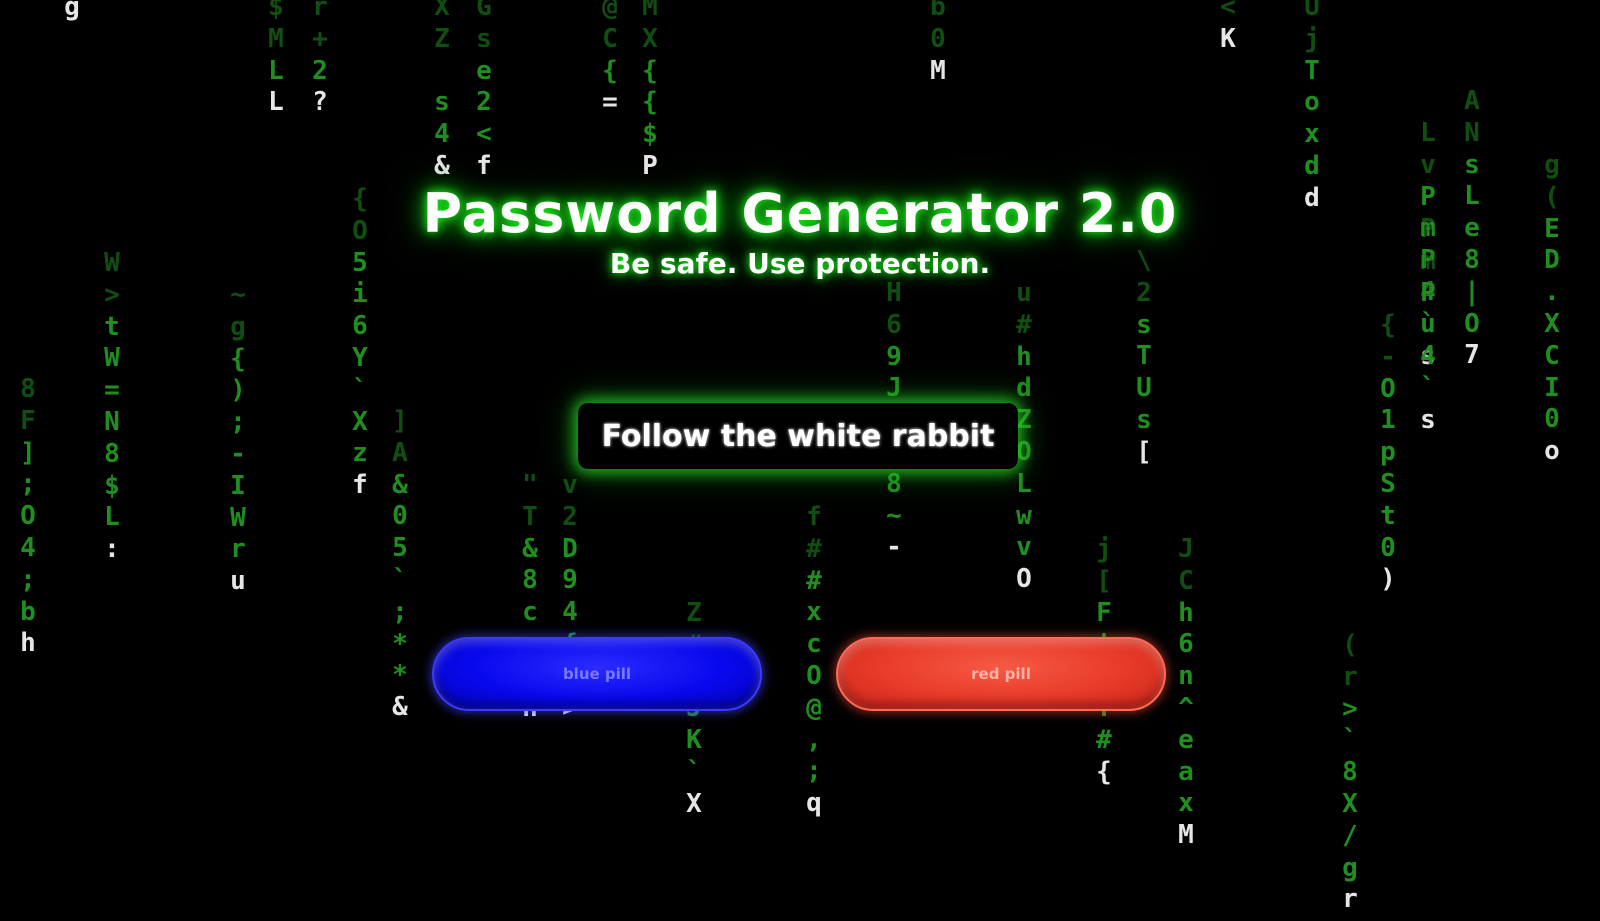 This screenshot has width=1600, height=921. I want to click on matrix-rain-column: W > t W = N 8 $ L:, so click(112, 407).